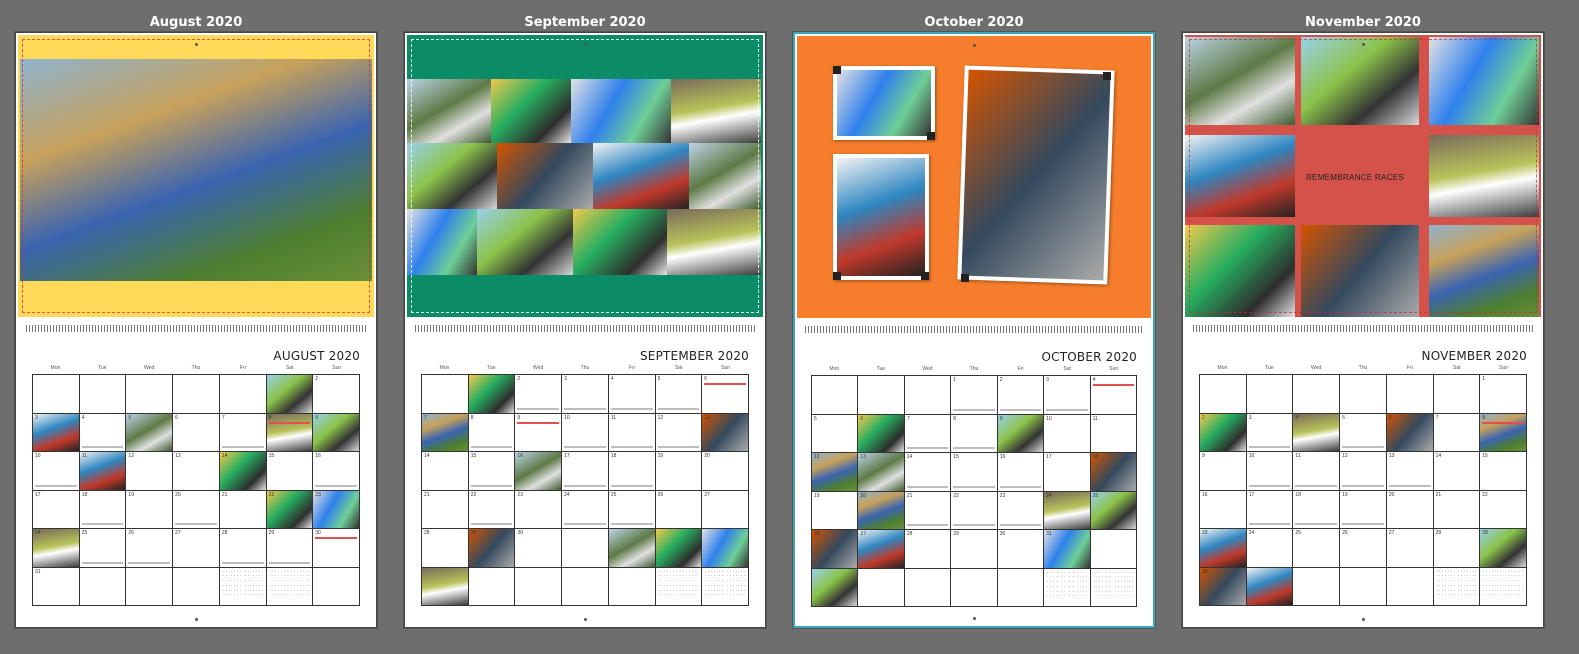 Image resolution: width=1579 pixels, height=654 pixels. What do you see at coordinates (884, 103) in the screenshot?
I see `photo` at bounding box center [884, 103].